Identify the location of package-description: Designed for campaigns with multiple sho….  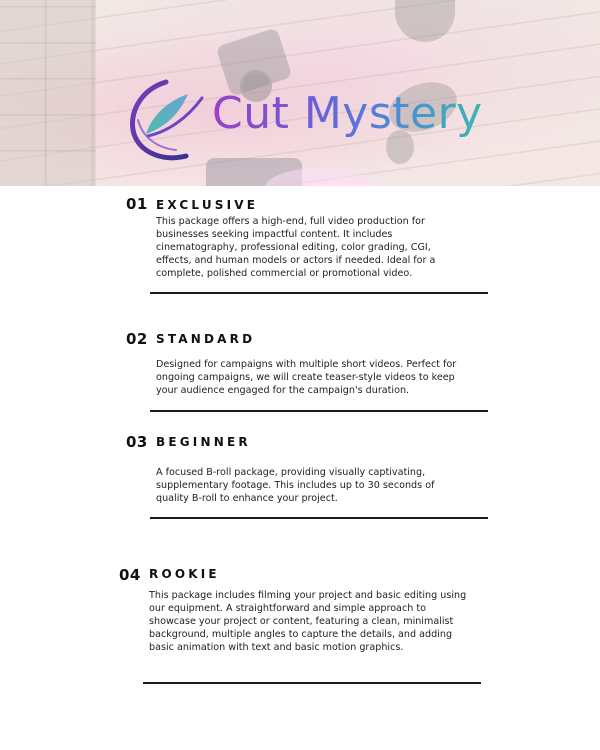
(306, 377).